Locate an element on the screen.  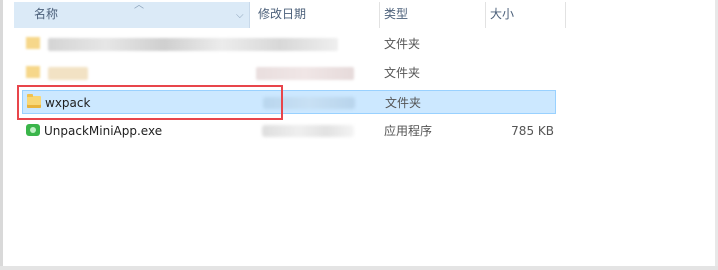
column-header-size: 大小 is located at coordinates (526, 15).